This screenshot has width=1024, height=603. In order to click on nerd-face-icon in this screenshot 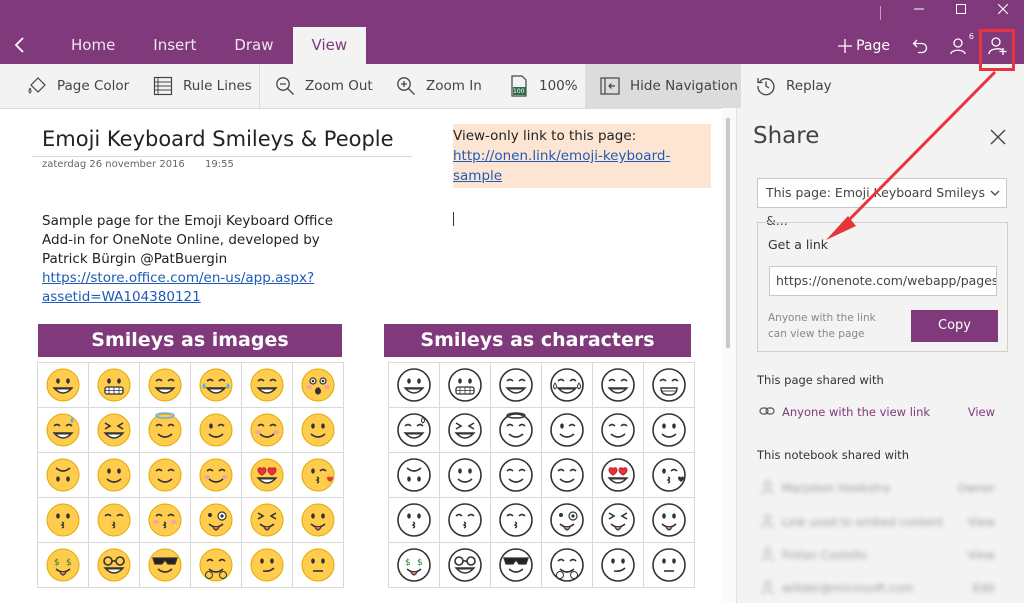, I will do `click(114, 565)`.